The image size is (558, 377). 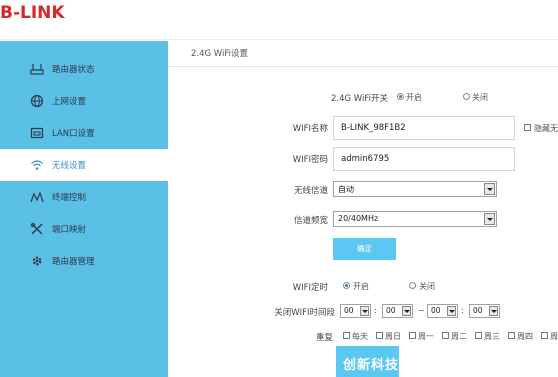 What do you see at coordinates (37, 261) in the screenshot?
I see `gear-icon` at bounding box center [37, 261].